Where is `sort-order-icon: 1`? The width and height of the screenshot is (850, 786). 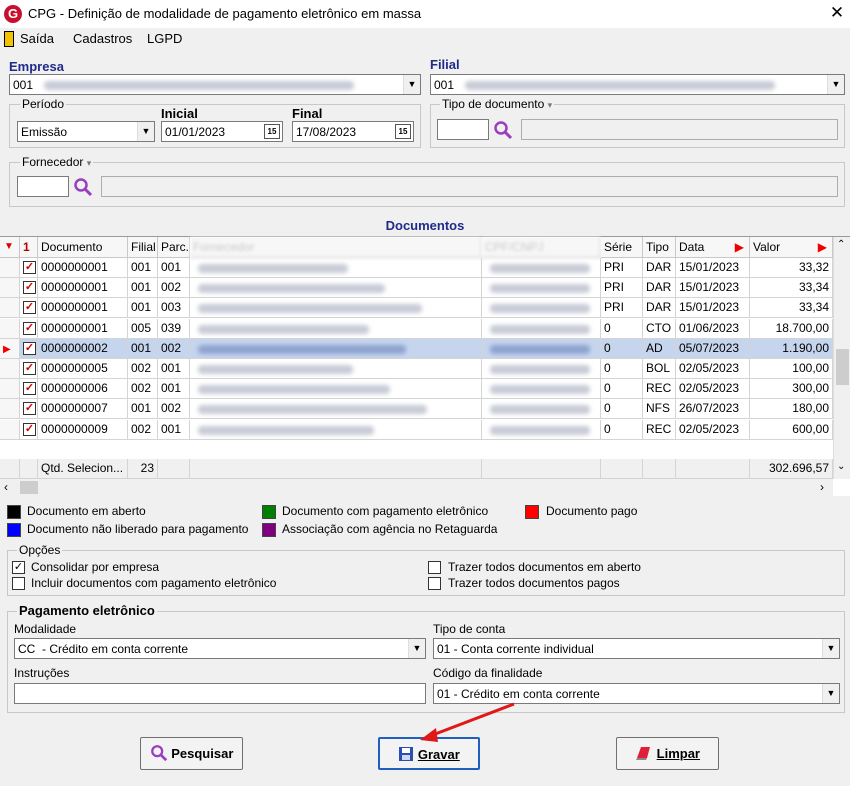 sort-order-icon: 1 is located at coordinates (29, 247).